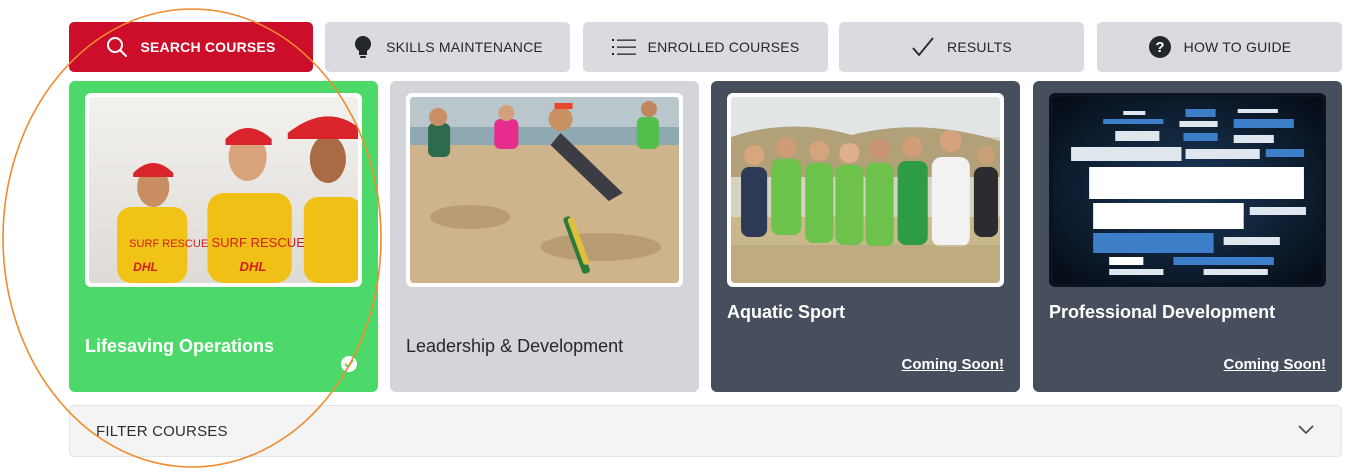 Image resolution: width=1347 pixels, height=468 pixels. I want to click on card-title: Leadership & Development, so click(515, 346).